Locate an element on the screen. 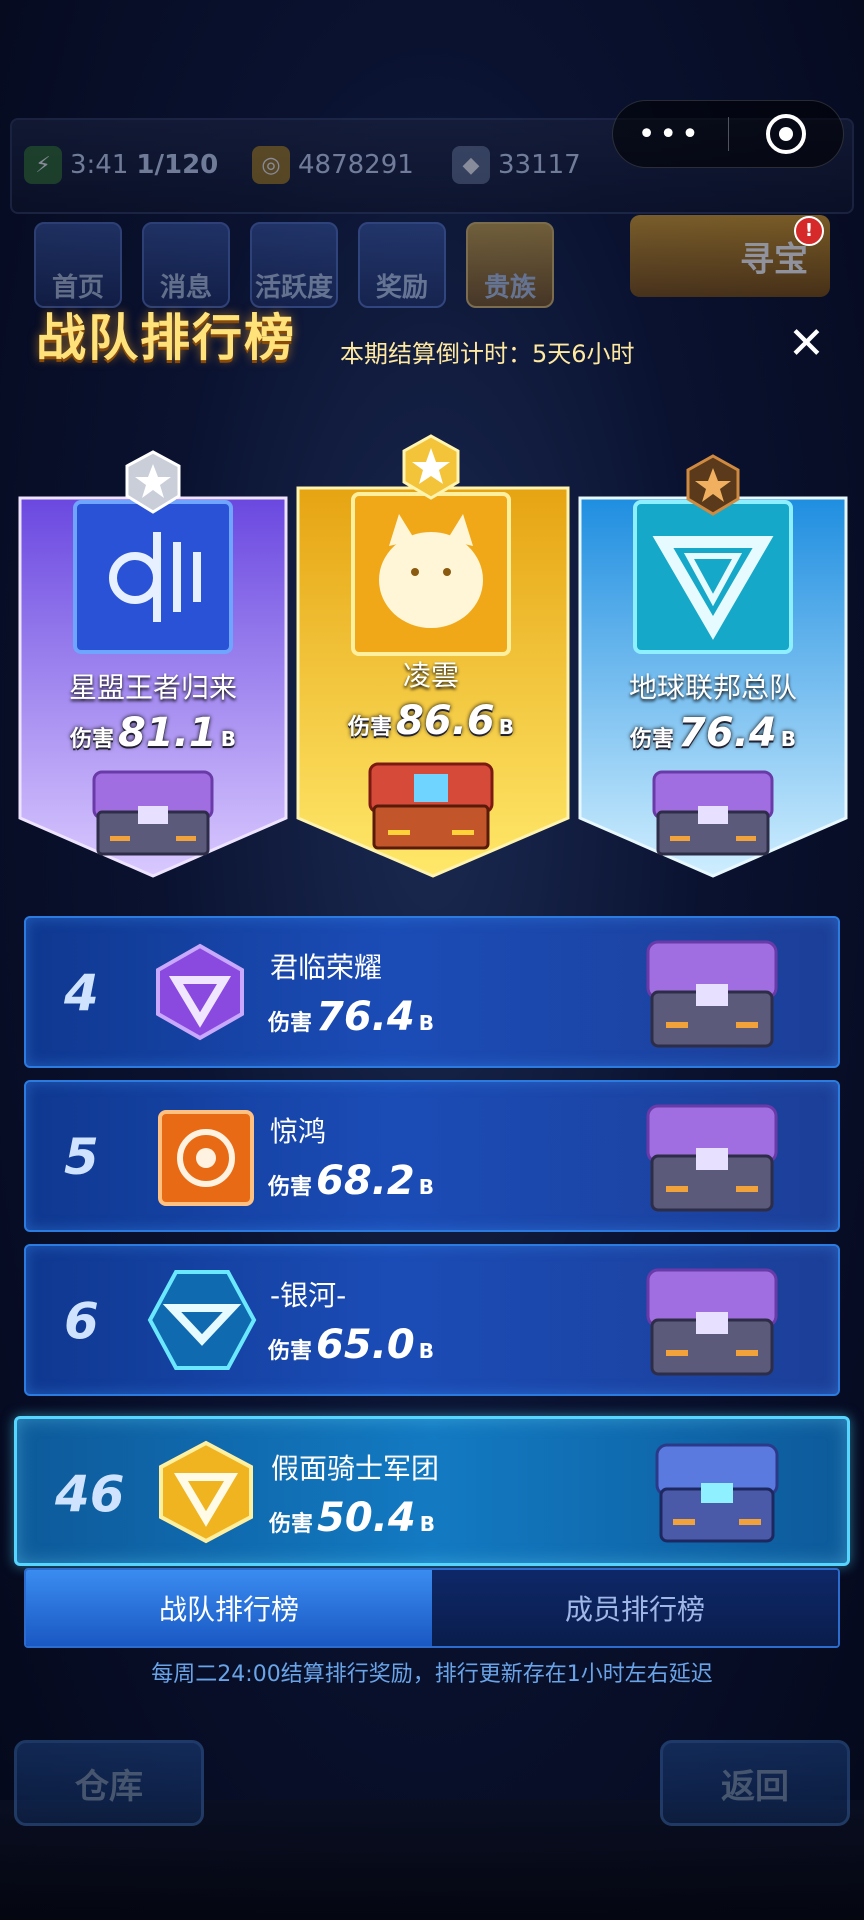 The height and width of the screenshot is (1920, 864). team-name: 假面骑士军团 is located at coordinates (355, 1468).